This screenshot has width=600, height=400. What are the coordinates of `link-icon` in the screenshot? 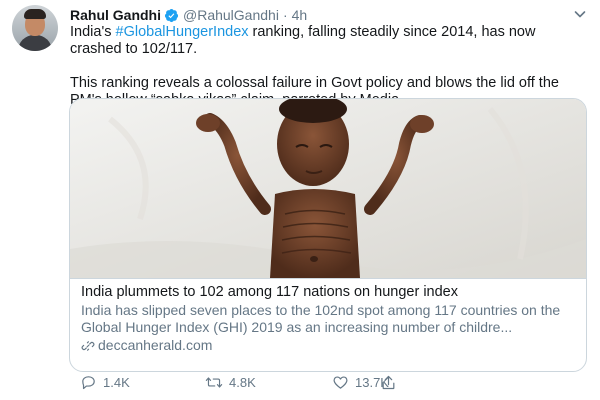 It's located at (88, 345).